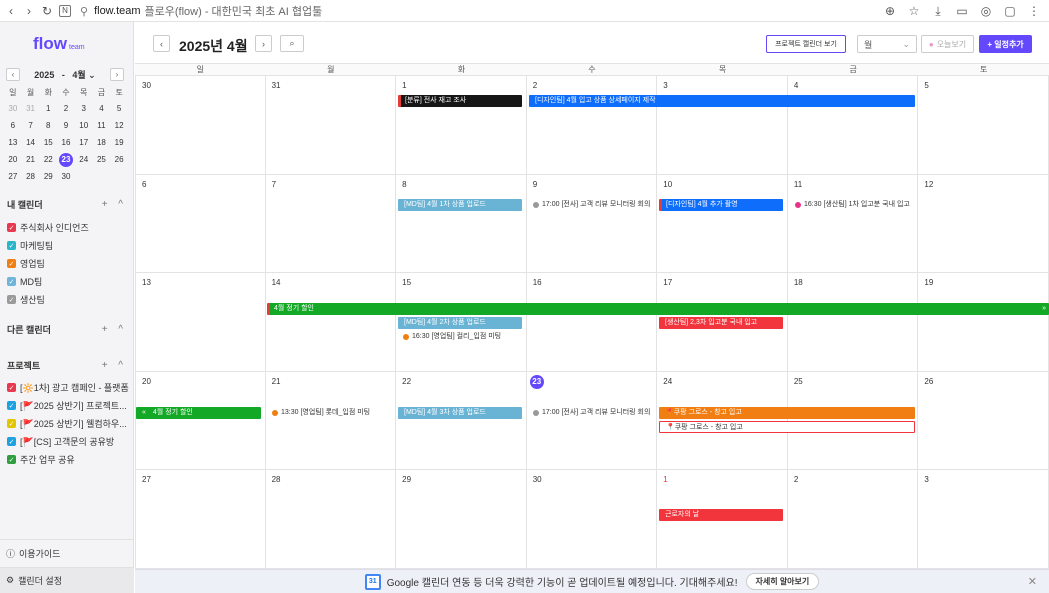  I want to click on mini-day: 31, so click(31, 108).